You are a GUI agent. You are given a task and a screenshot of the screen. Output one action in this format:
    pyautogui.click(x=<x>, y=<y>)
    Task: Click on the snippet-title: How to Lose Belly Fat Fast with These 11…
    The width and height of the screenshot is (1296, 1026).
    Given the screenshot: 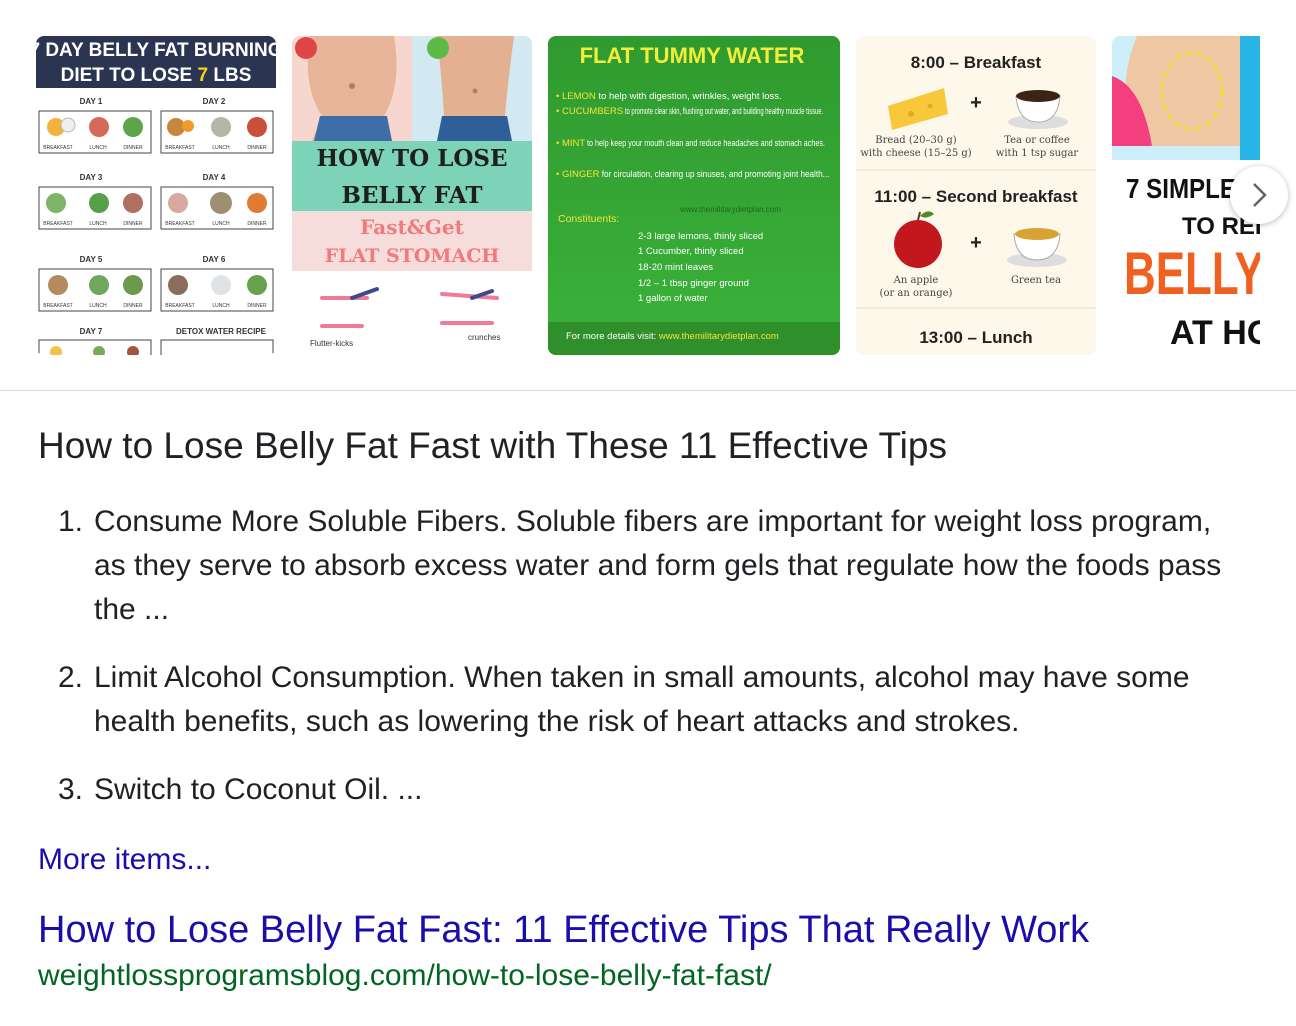 What is the action you would take?
    pyautogui.click(x=492, y=445)
    